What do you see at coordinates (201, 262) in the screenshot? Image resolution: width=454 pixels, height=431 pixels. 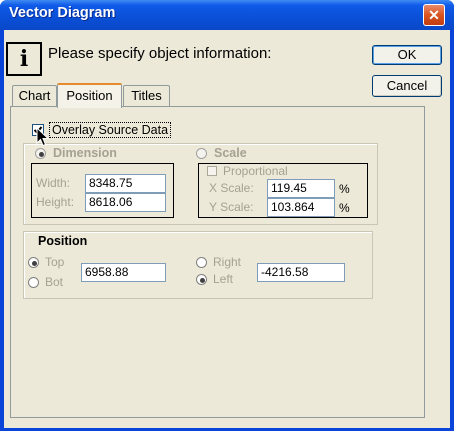 I see `right-radio` at bounding box center [201, 262].